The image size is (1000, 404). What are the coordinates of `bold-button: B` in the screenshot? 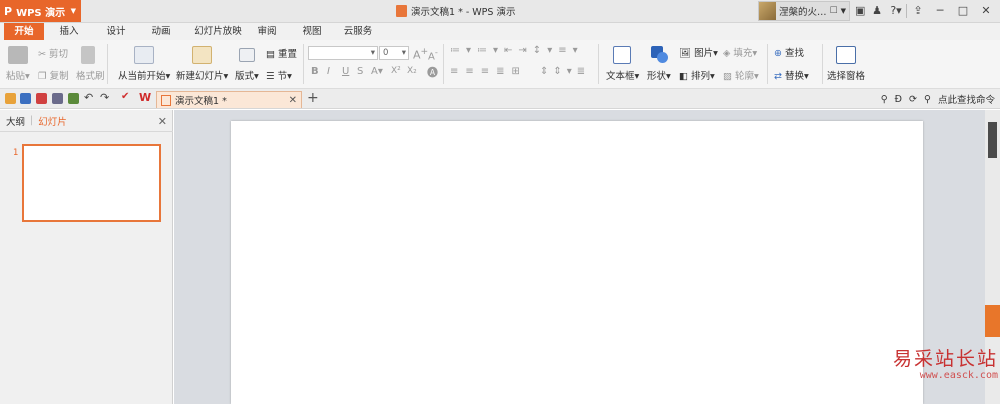 It's located at (315, 71).